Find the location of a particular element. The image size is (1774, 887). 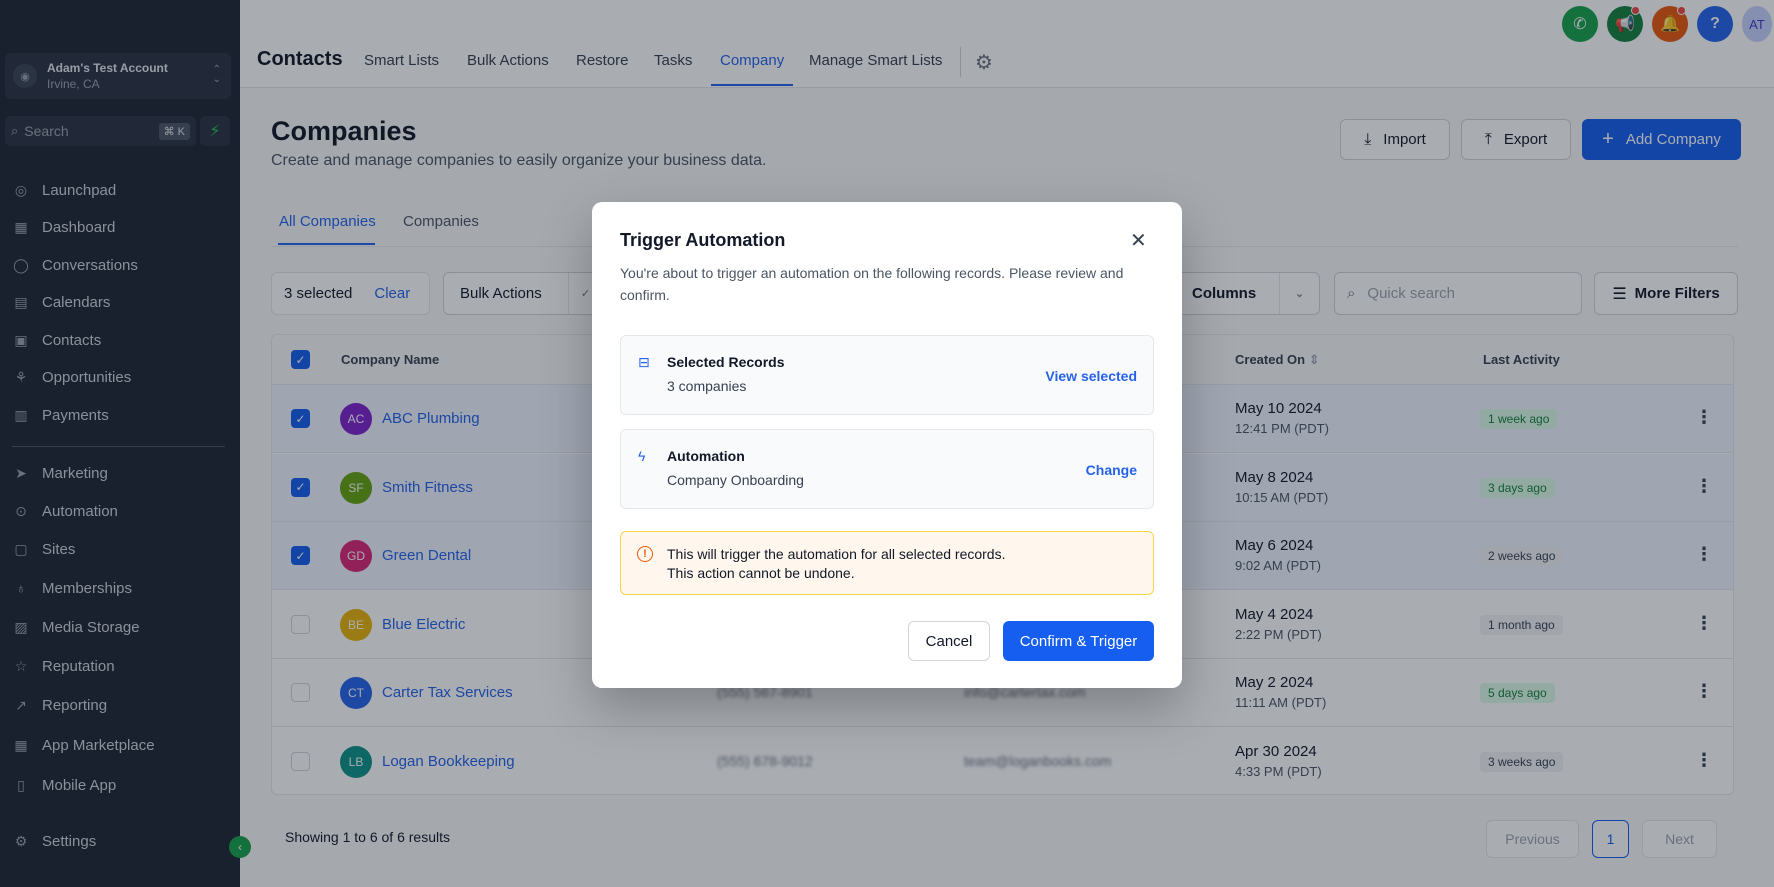

selected-records-value: 3 companies is located at coordinates (707, 386).